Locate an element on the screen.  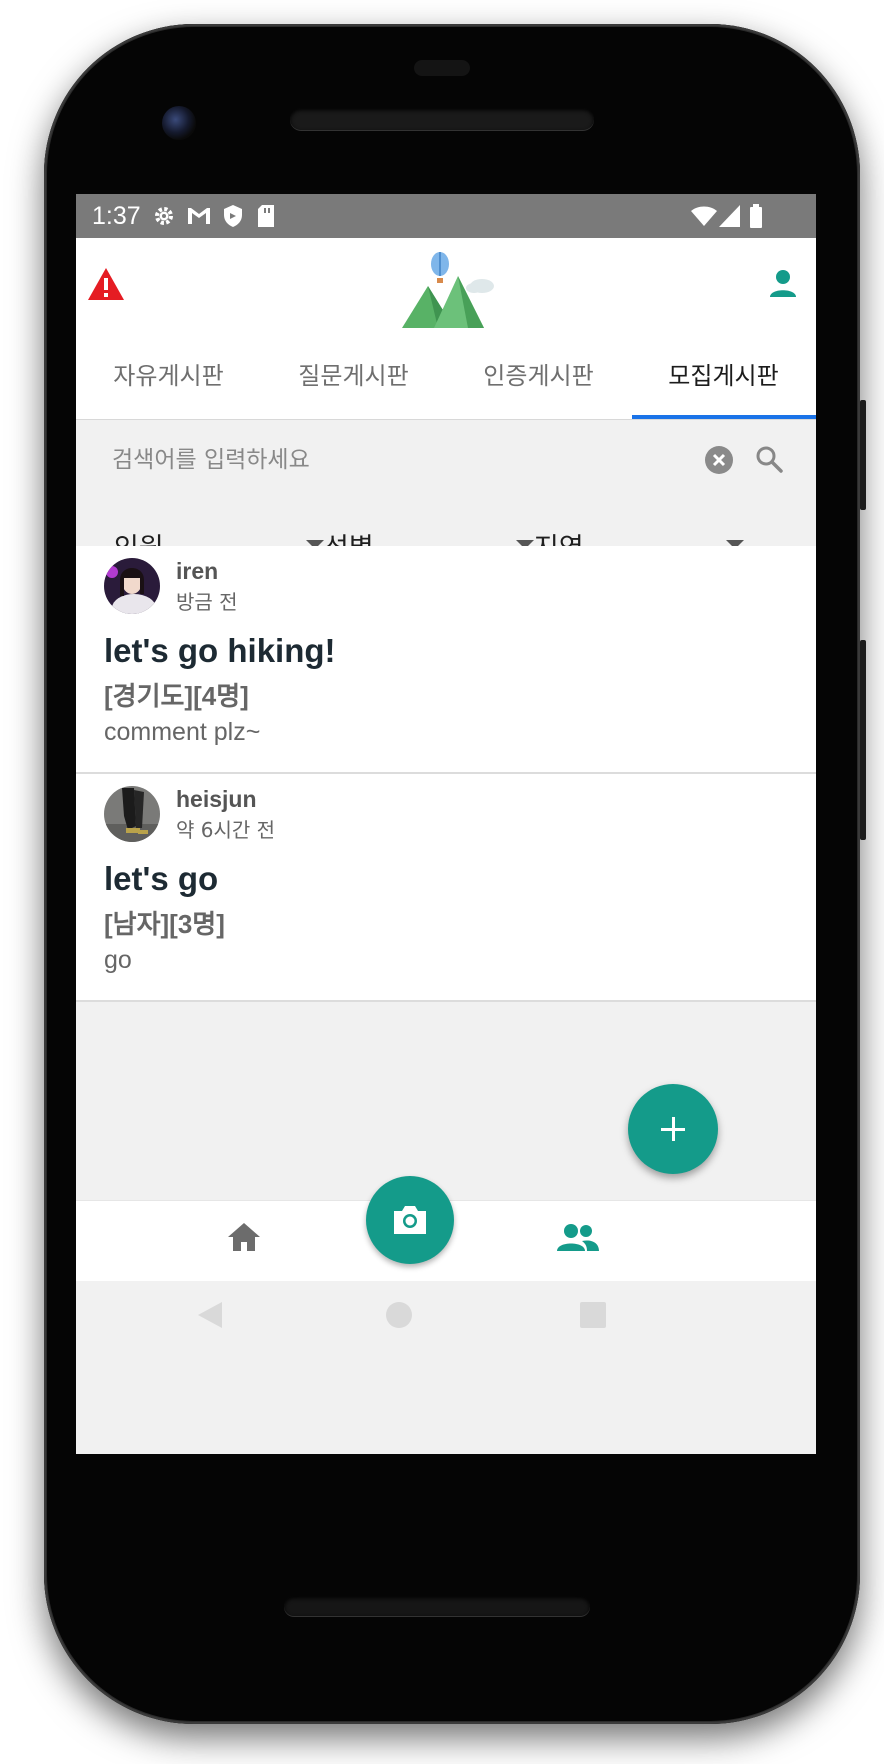
post-author: iren is located at coordinates (197, 571).